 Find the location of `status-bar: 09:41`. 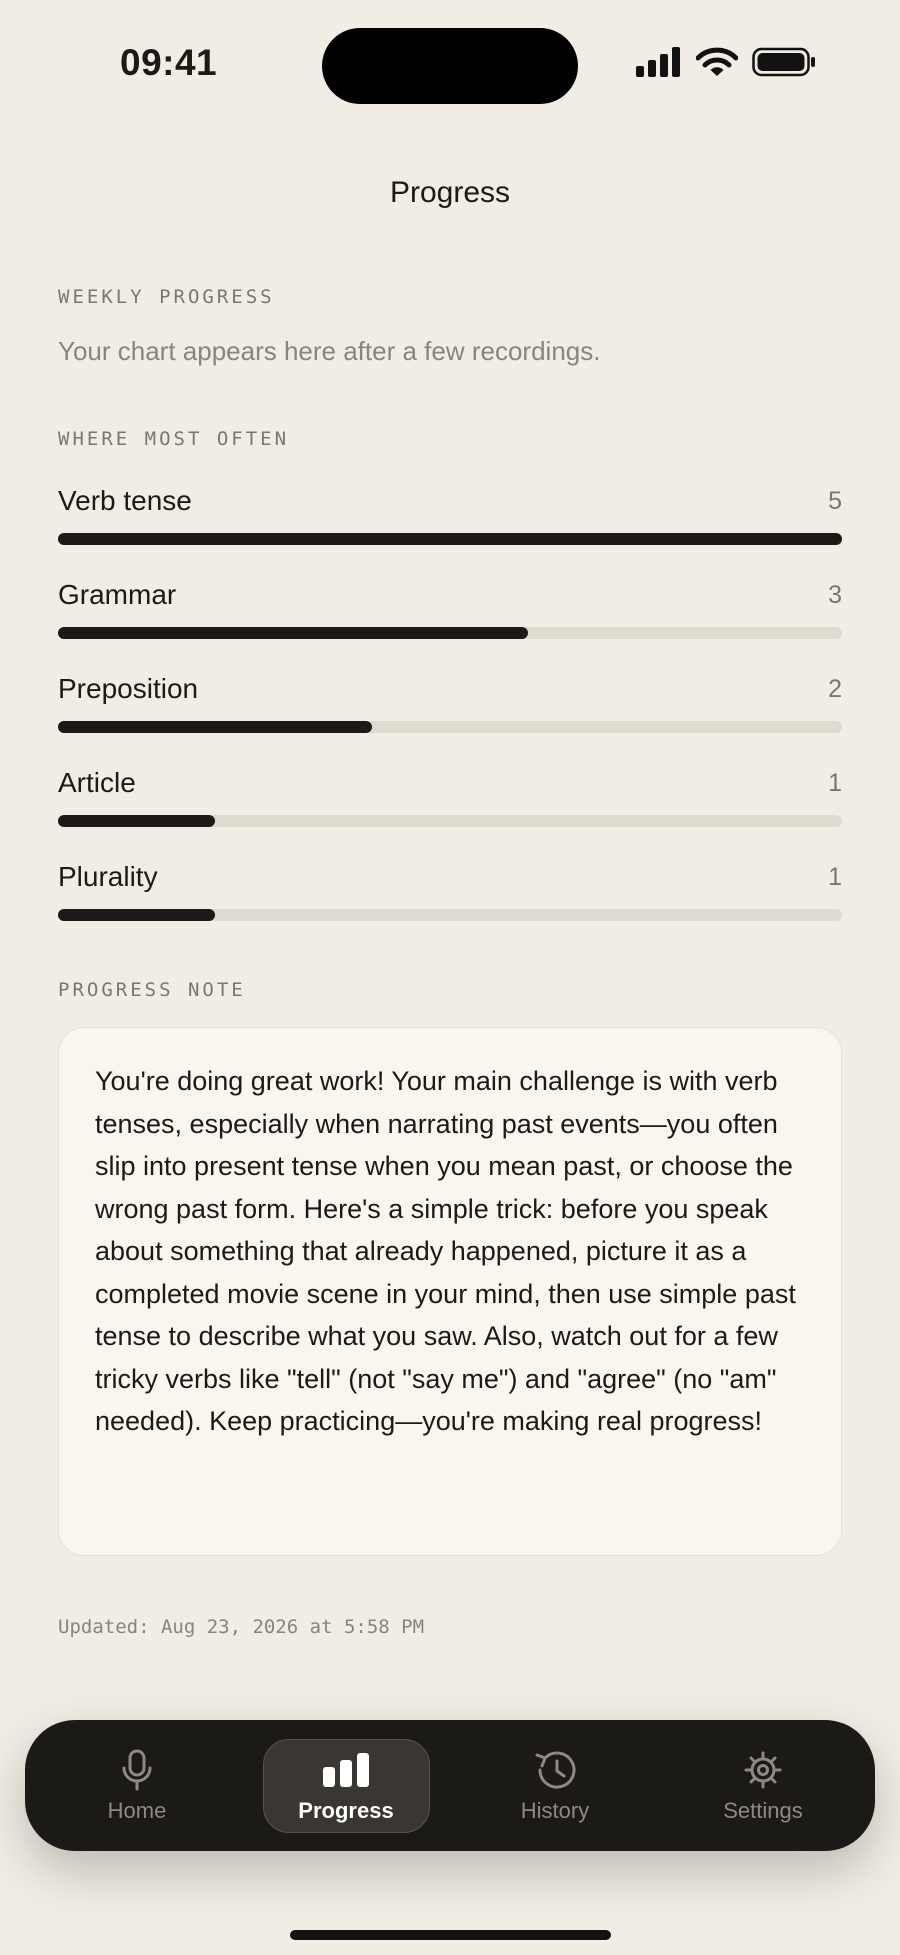

status-bar: 09:41 is located at coordinates (450, 65).